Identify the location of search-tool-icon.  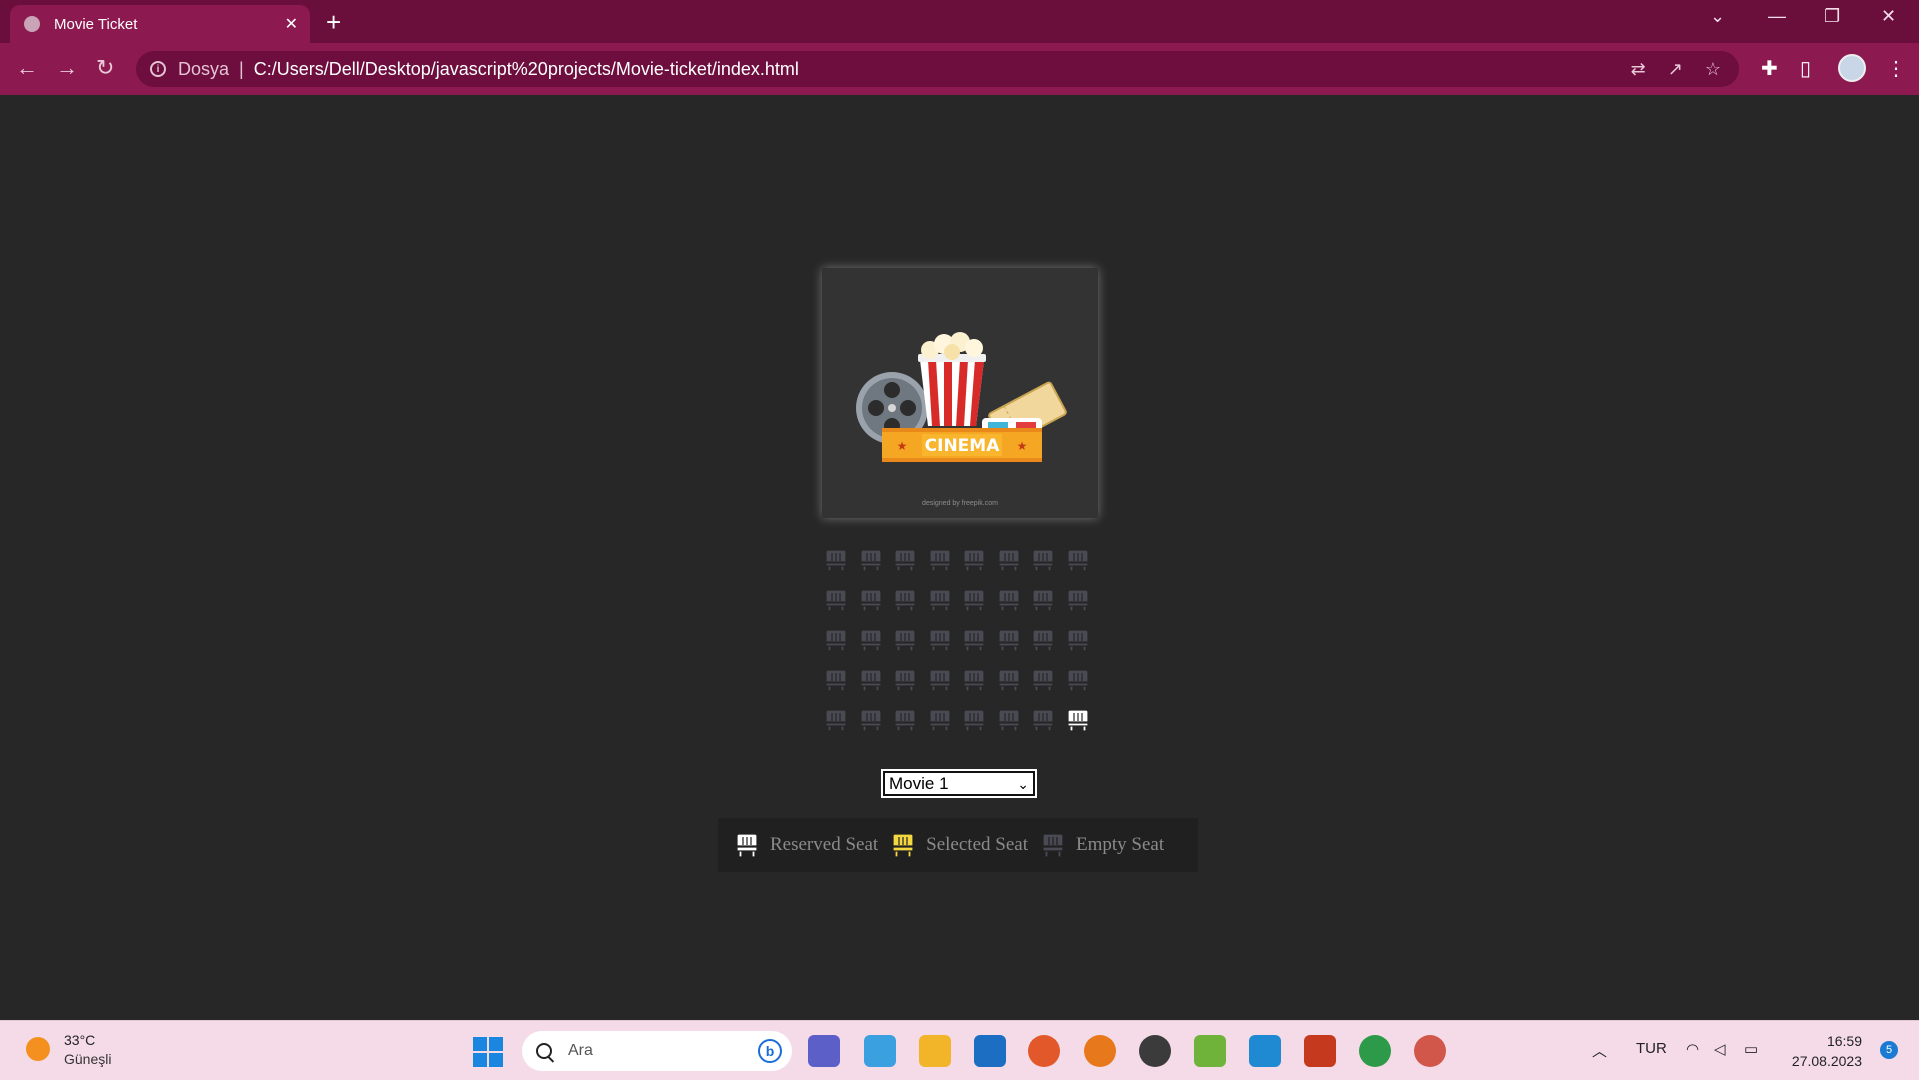
(1100, 1051).